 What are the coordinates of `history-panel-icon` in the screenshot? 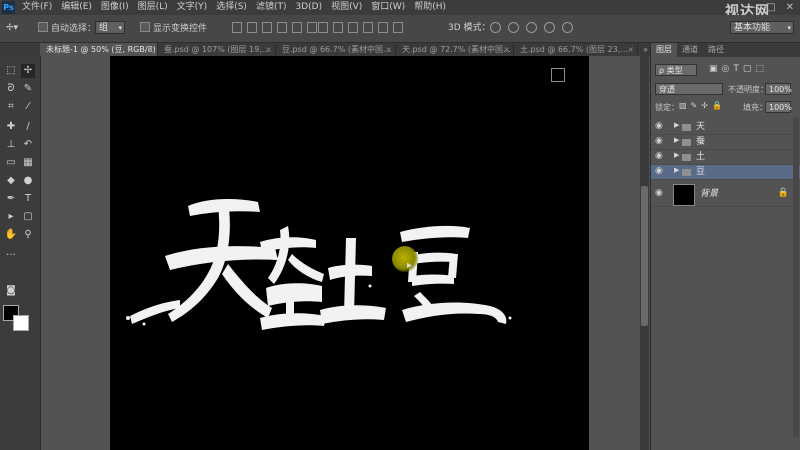 It's located at (558, 75).